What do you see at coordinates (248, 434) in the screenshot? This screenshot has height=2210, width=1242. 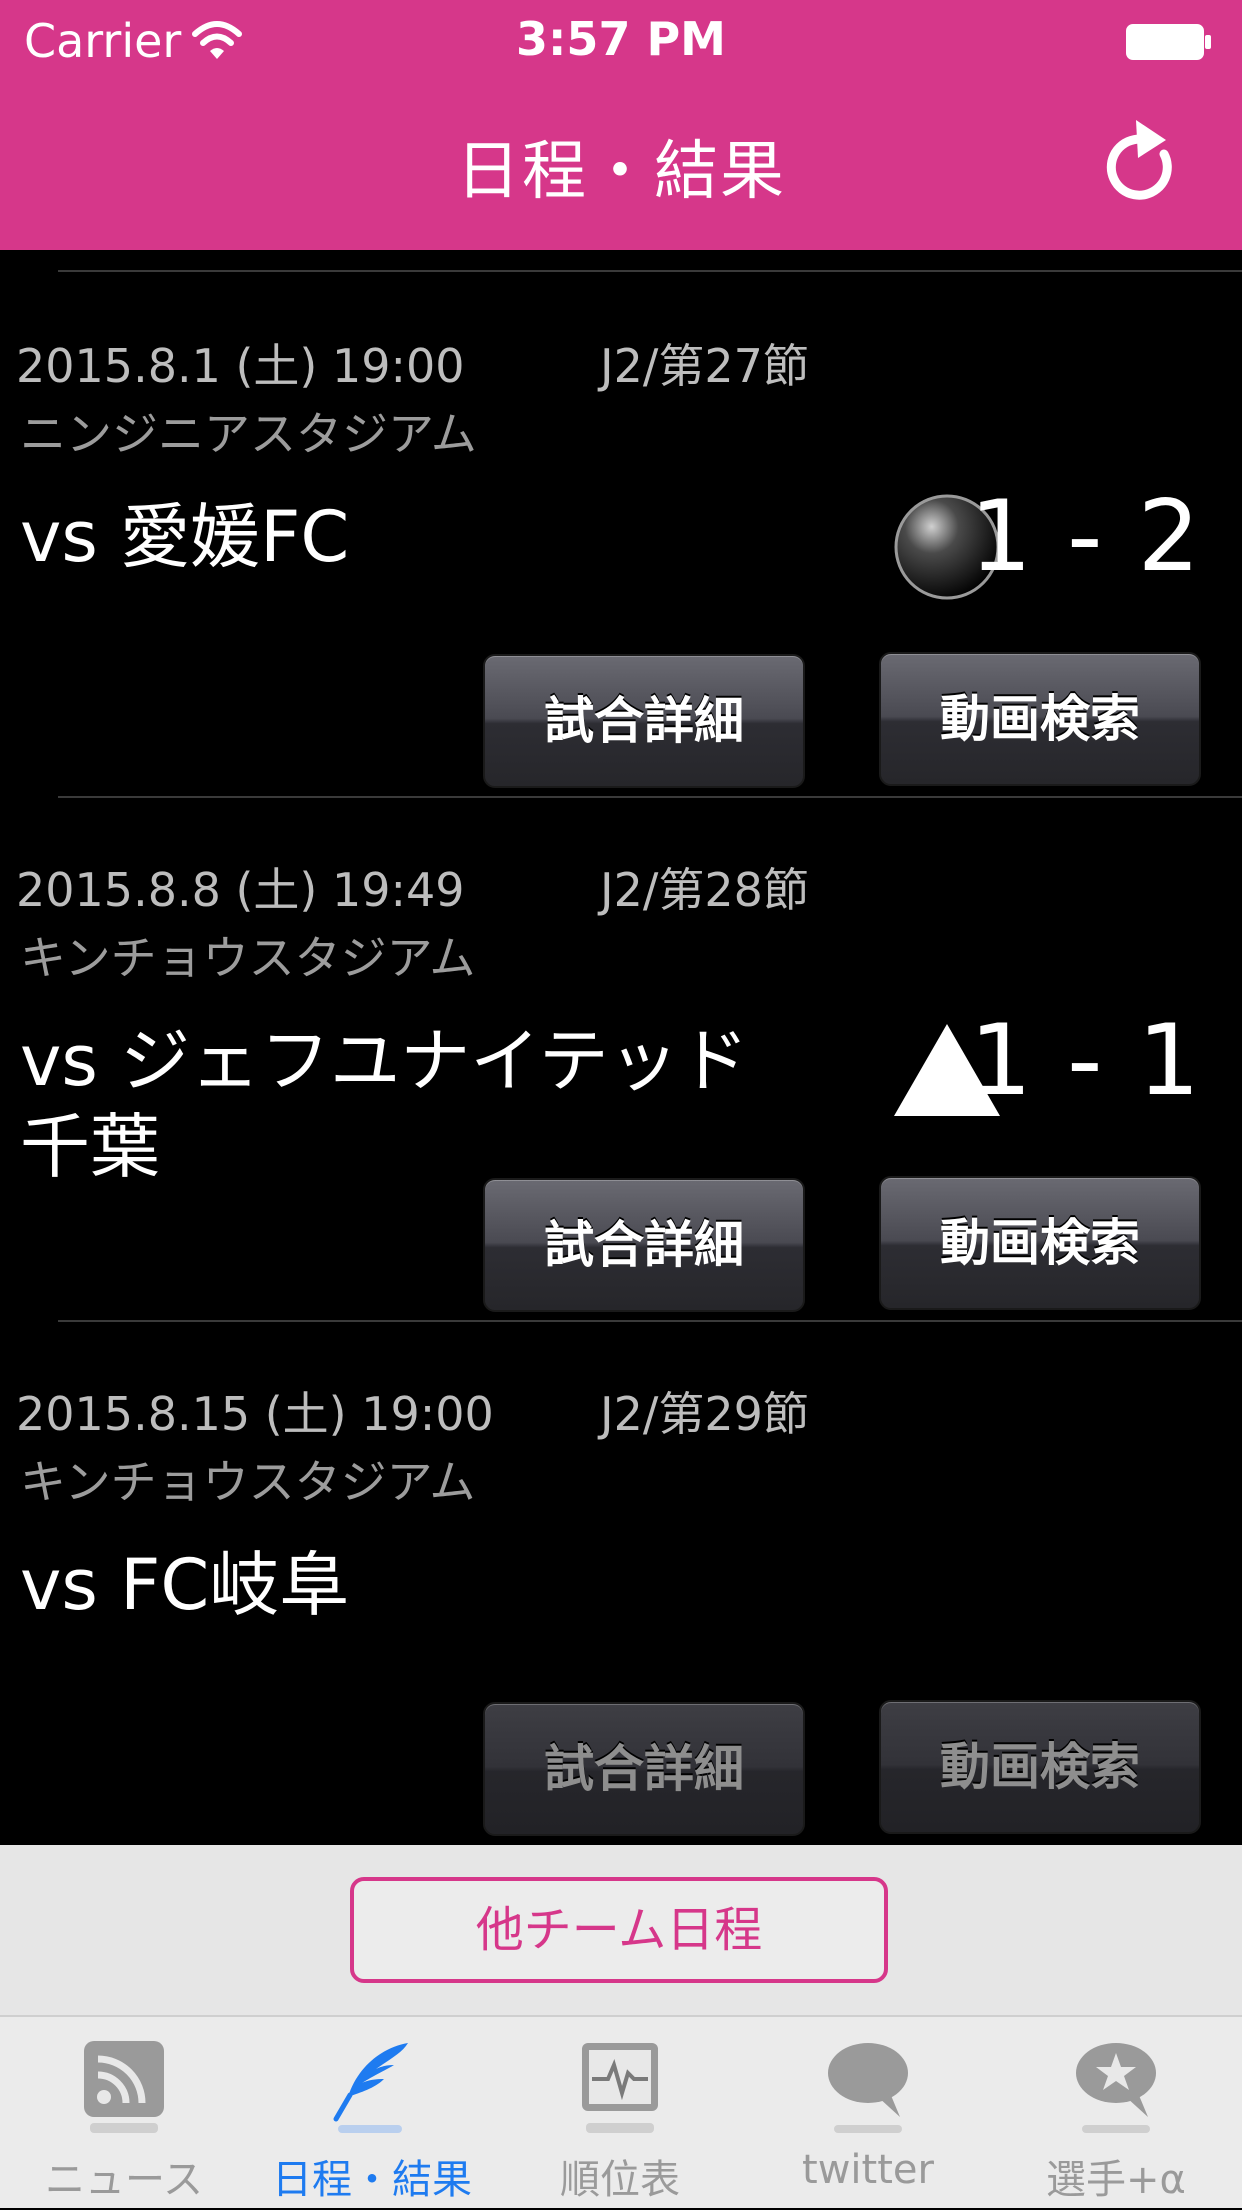 I see `match-venue: ニンジニアスタジアム` at bounding box center [248, 434].